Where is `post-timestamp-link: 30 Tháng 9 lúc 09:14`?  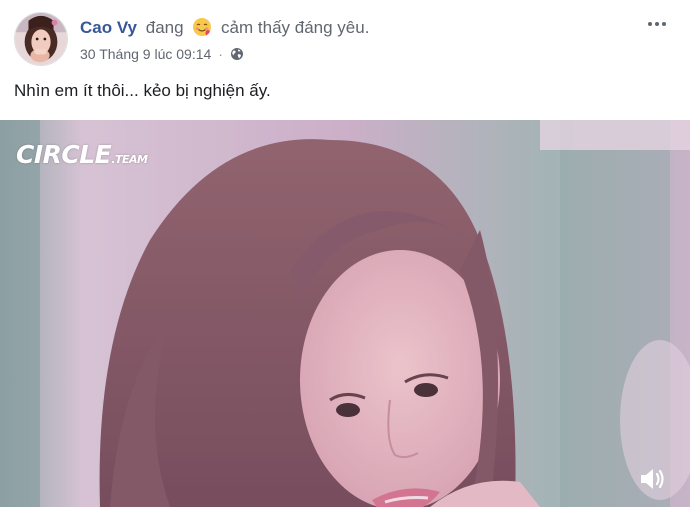
post-timestamp-link: 30 Tháng 9 lúc 09:14 is located at coordinates (145, 54).